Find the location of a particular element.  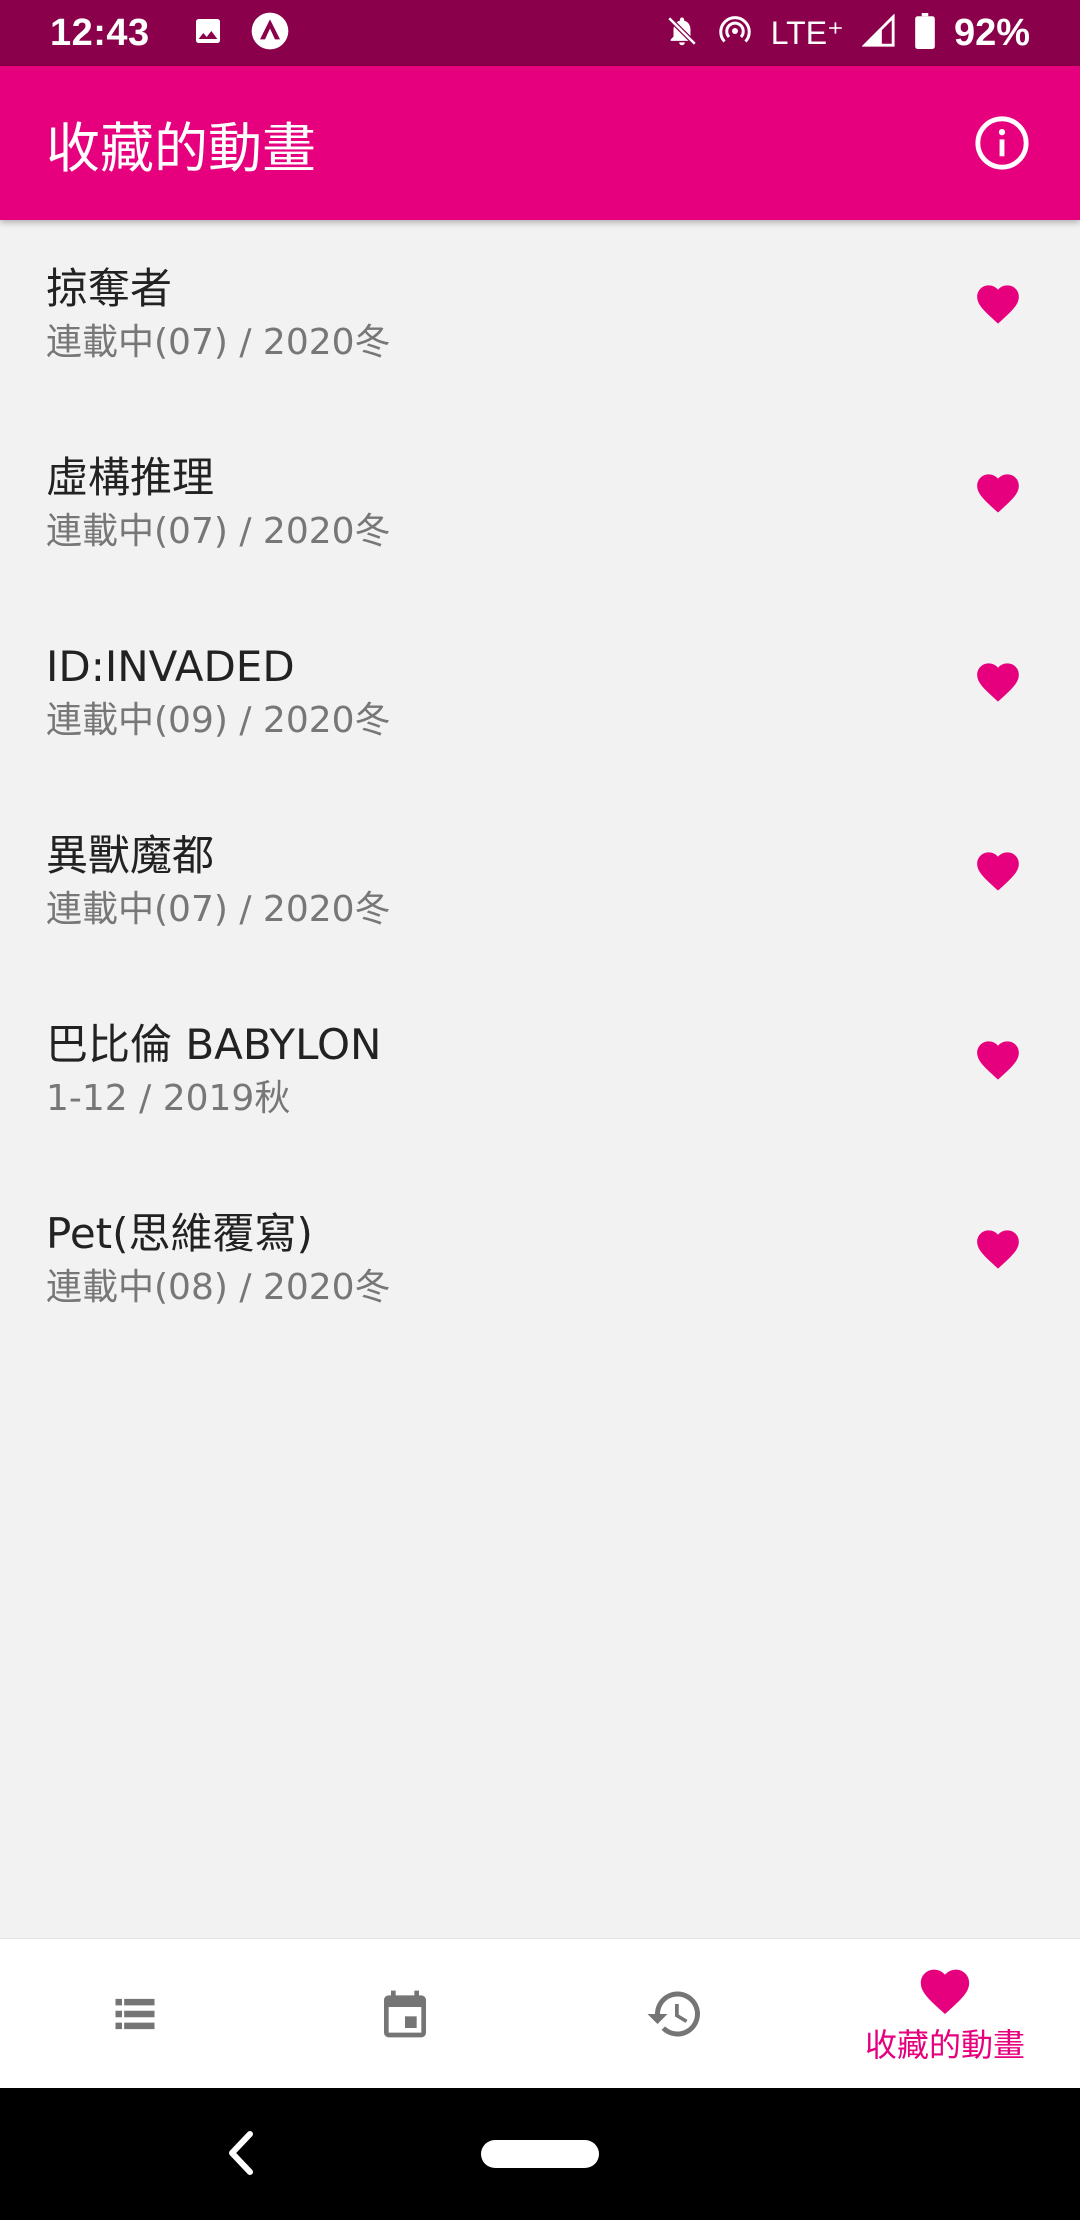

app-bar: 收藏的動畫 is located at coordinates (540, 143).